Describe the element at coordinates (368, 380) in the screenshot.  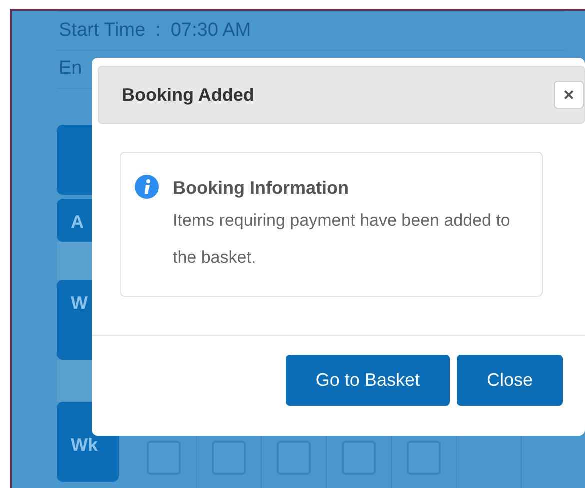
I see `go-to-basket-button: Go to Basket` at that location.